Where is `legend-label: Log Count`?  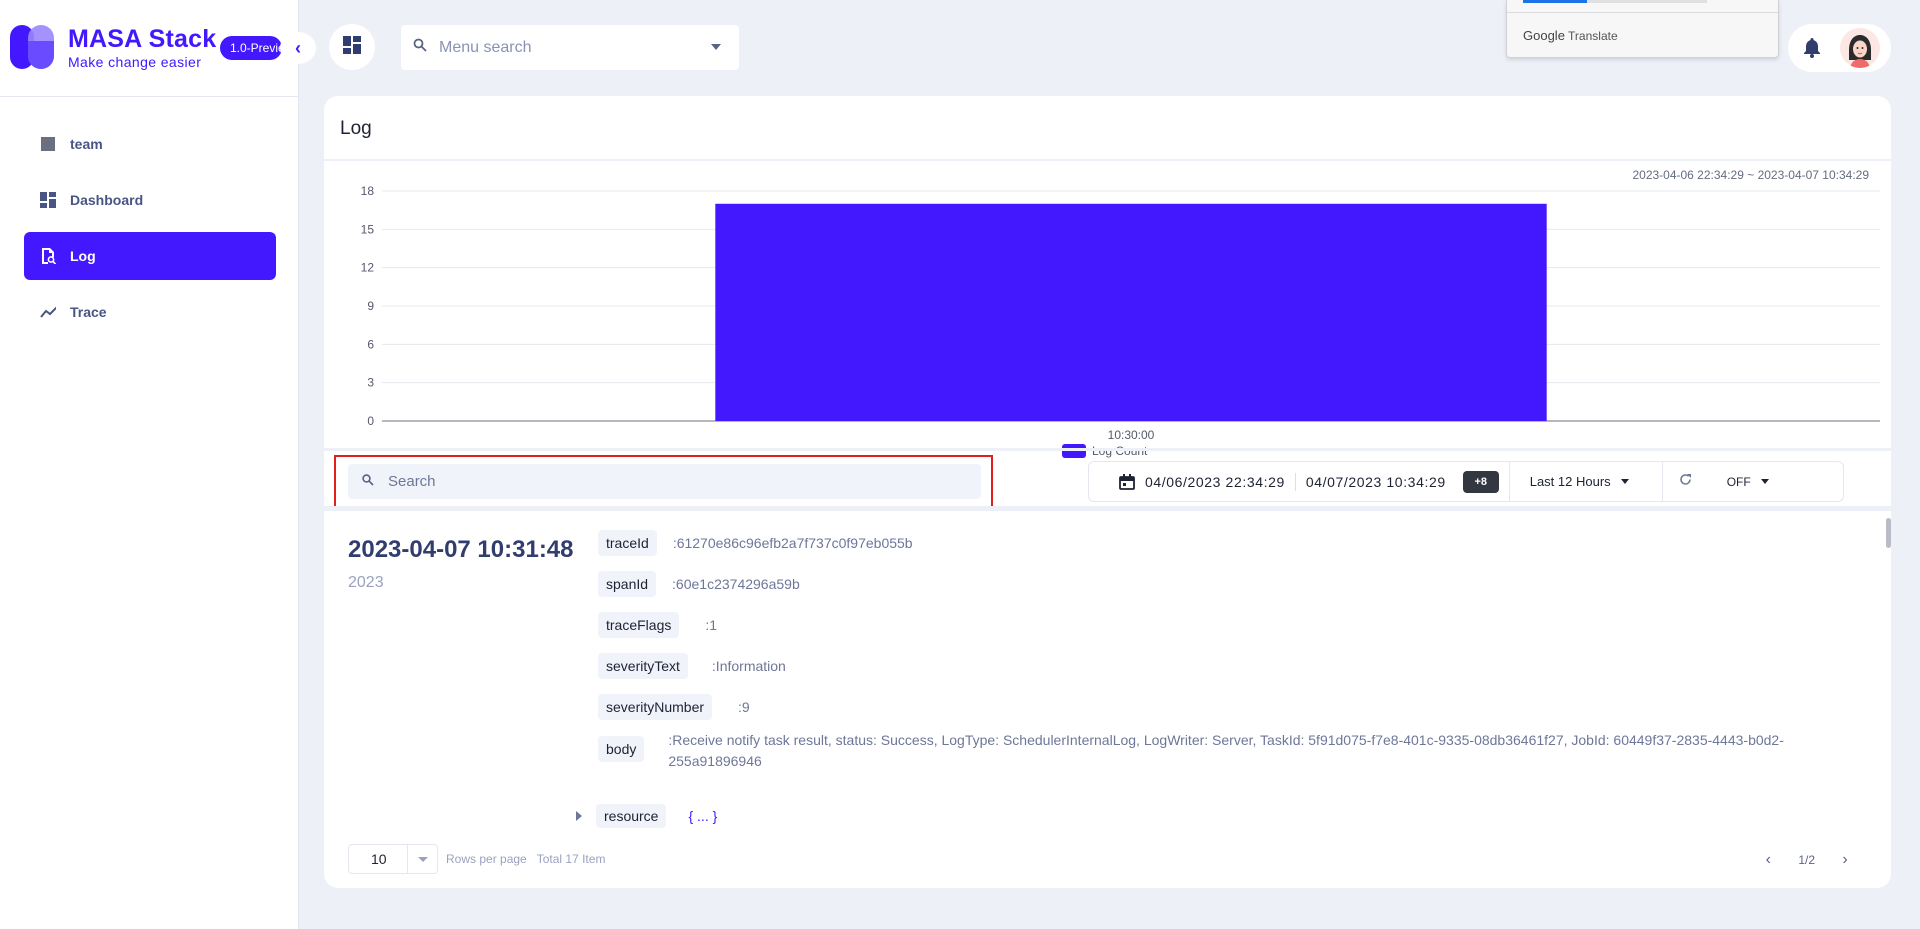 legend-label: Log Count is located at coordinates (1120, 451).